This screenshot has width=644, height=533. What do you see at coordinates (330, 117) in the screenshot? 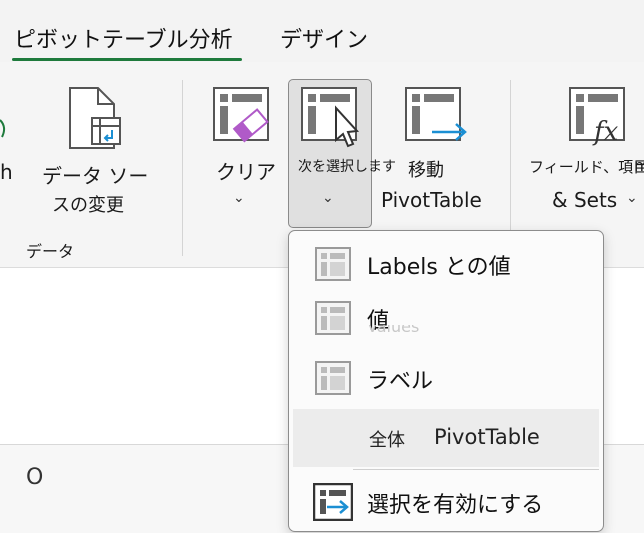
I see `select-cursor-icon` at bounding box center [330, 117].